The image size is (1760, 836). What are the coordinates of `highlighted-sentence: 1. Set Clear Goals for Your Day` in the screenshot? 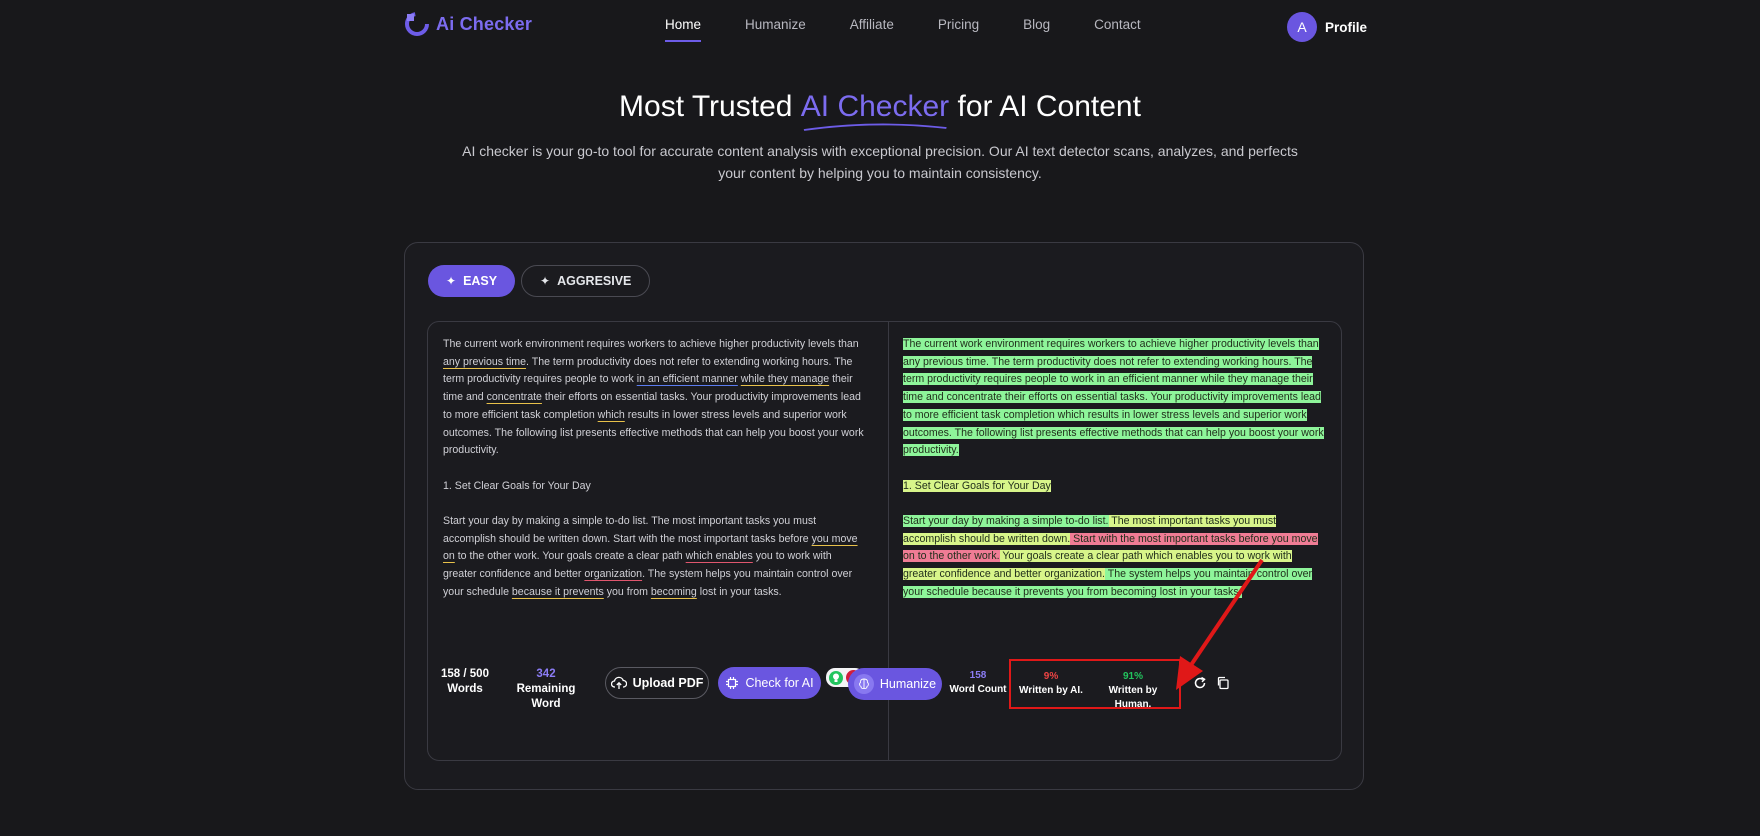 It's located at (977, 485).